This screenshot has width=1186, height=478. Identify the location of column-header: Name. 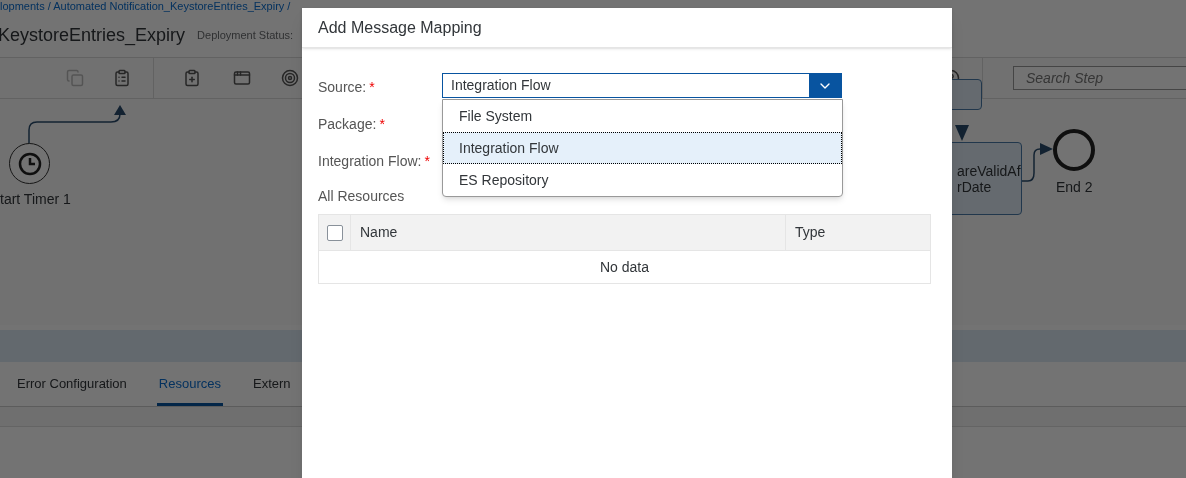
(379, 232).